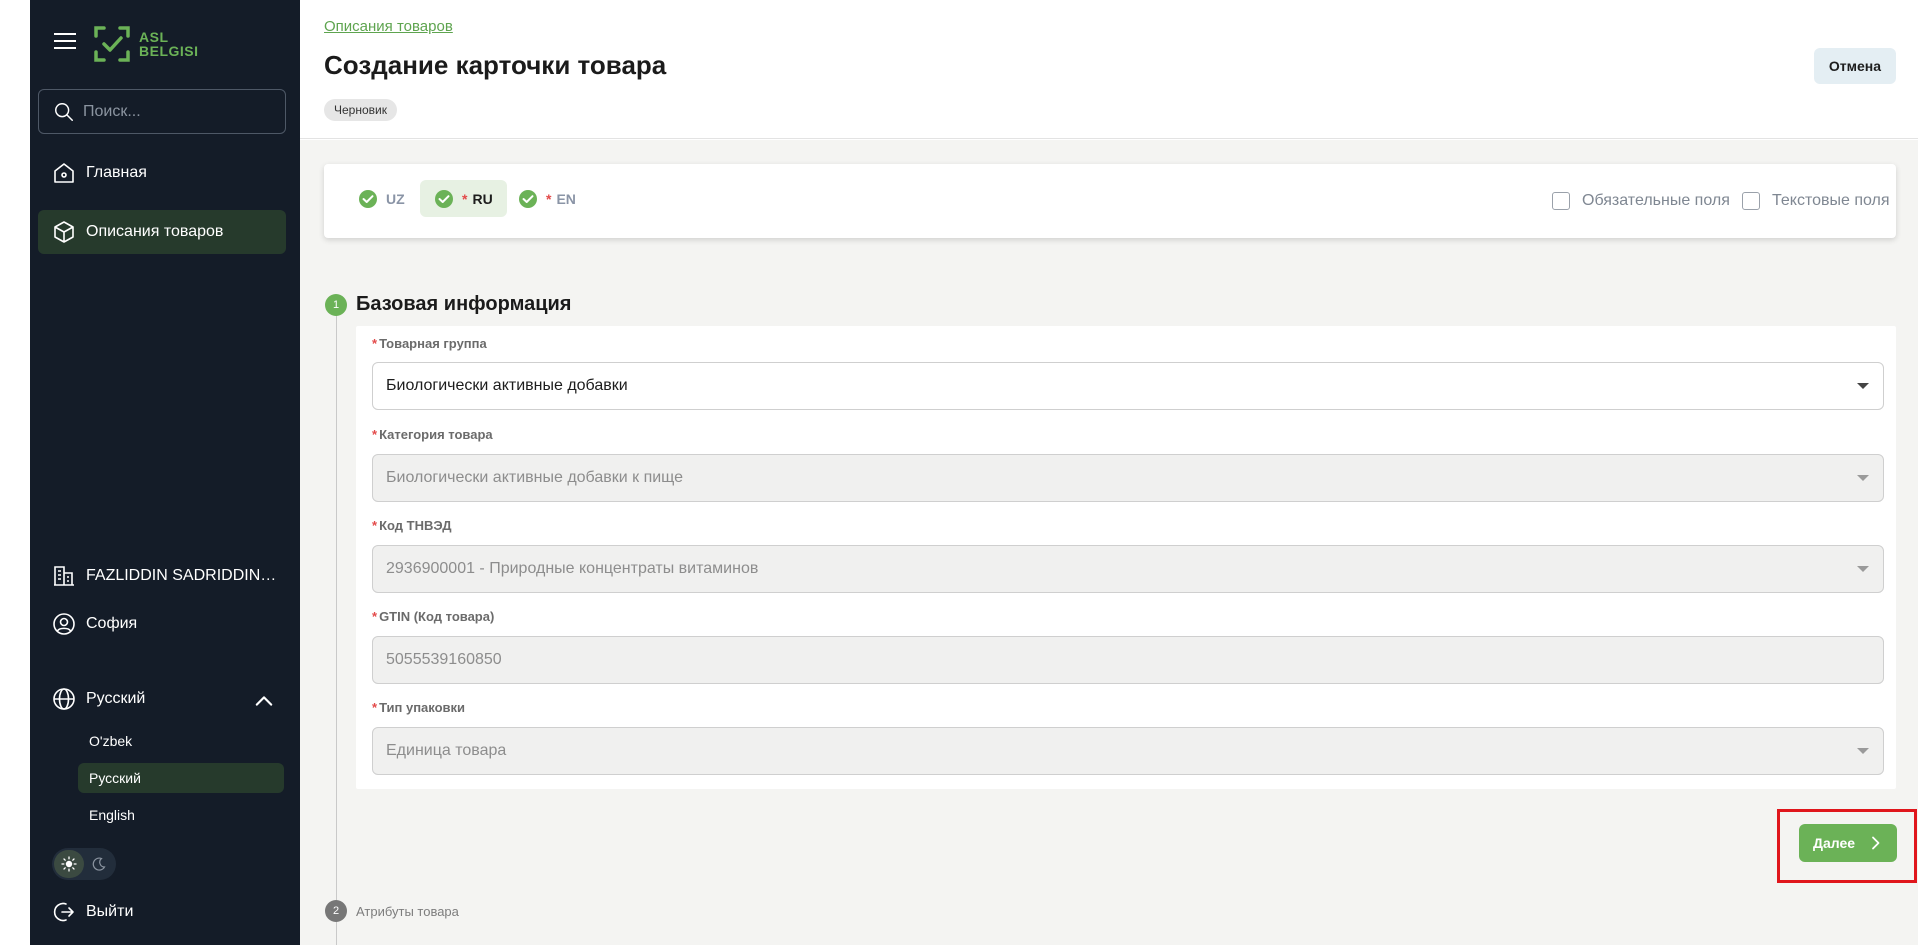 The height and width of the screenshot is (945, 1918). I want to click on theme-toggle, so click(84, 864).